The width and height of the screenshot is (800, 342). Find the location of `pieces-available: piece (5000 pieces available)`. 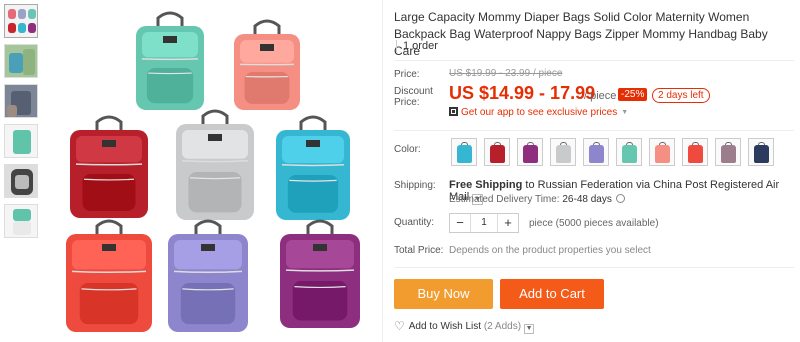

pieces-available: piece (5000 pieces available) is located at coordinates (594, 223).